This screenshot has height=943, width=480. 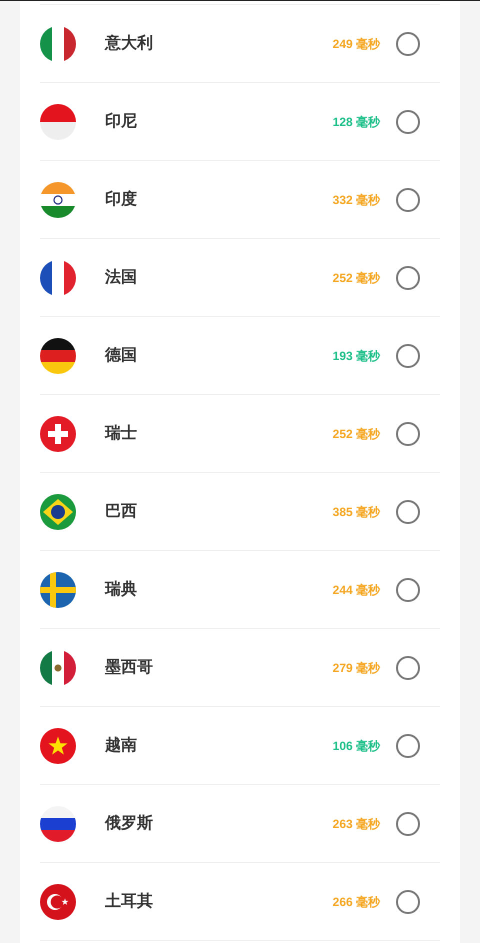 I want to click on latency-text: 266 毫秒, so click(x=356, y=902).